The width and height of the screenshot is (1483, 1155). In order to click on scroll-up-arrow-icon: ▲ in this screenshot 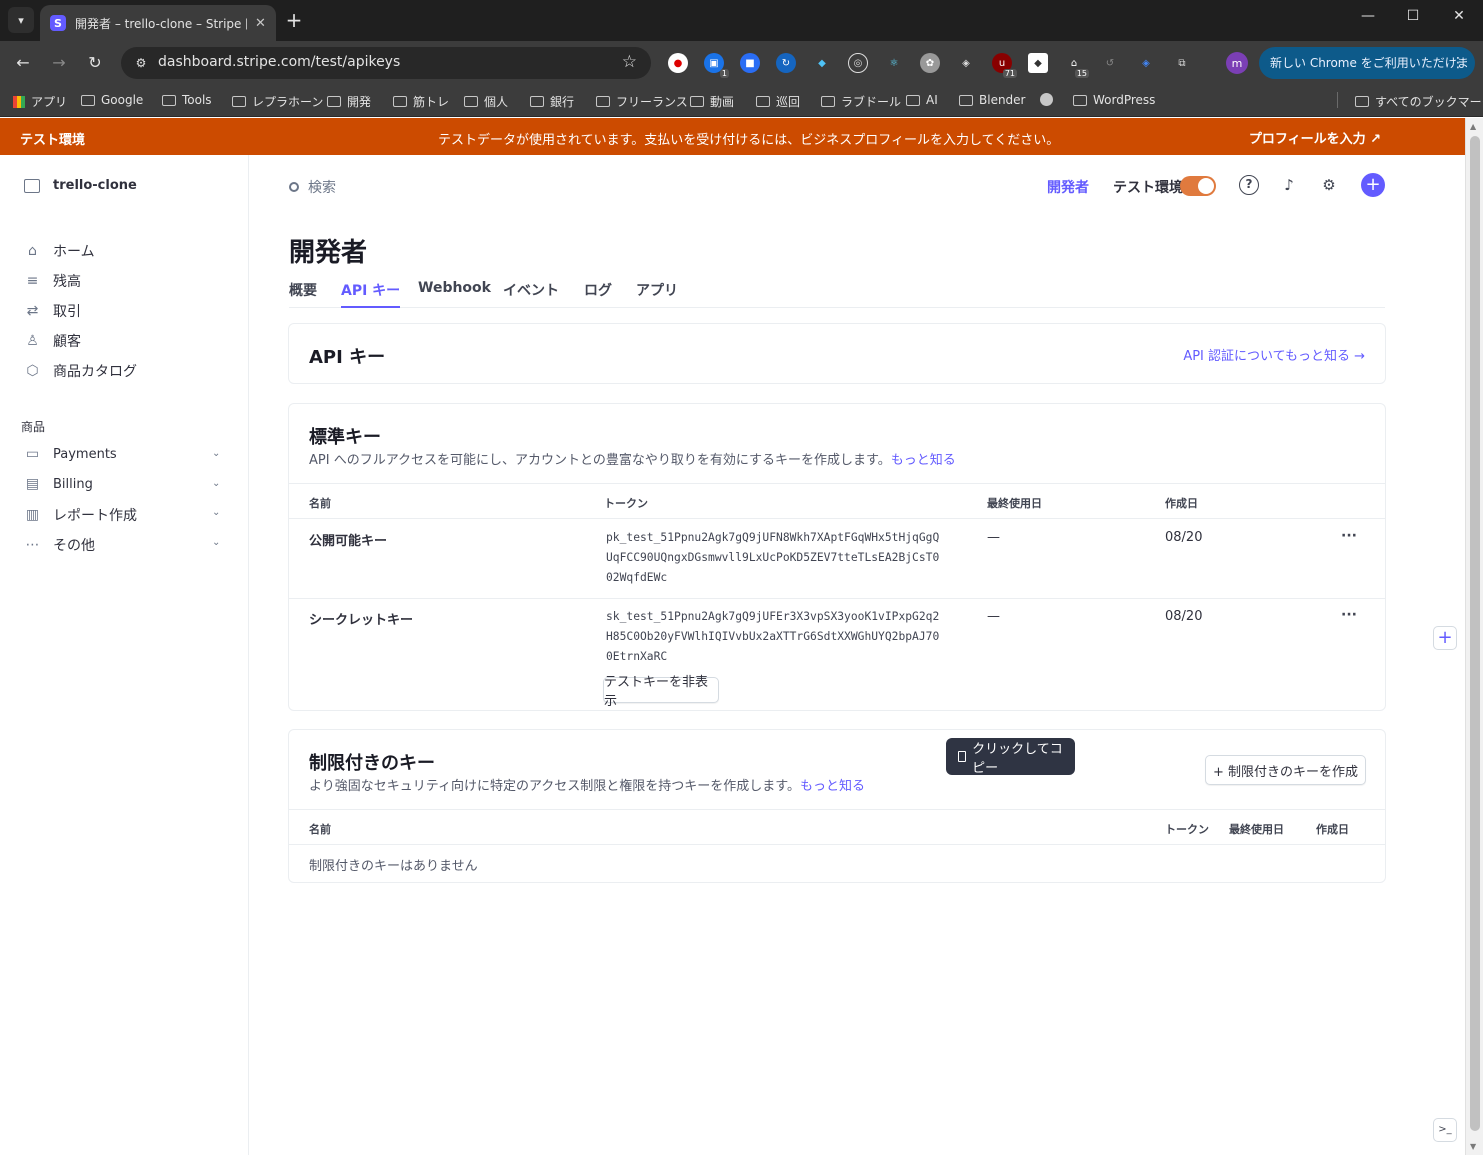, I will do `click(1473, 126)`.